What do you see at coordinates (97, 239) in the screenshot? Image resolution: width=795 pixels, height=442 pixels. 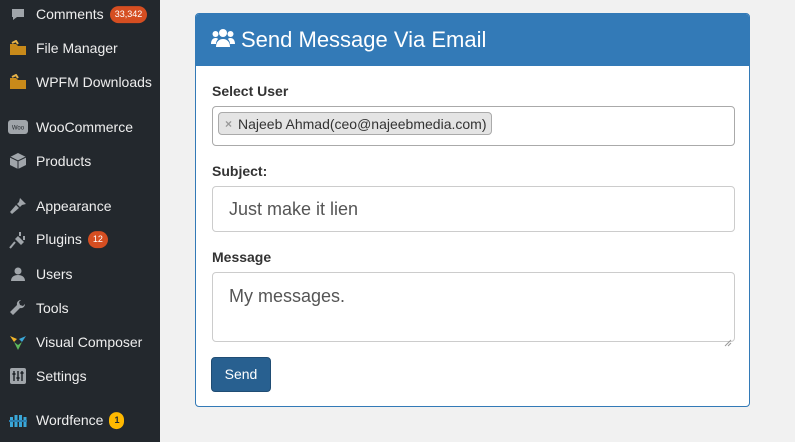 I see `plugins-count-badge: 12` at bounding box center [97, 239].